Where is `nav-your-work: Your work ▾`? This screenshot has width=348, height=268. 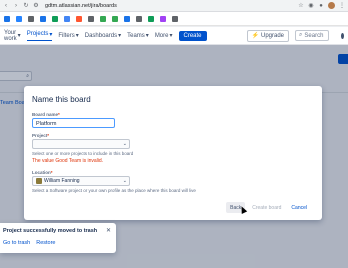
nav-your-work: Your work ▾ is located at coordinates (12, 36).